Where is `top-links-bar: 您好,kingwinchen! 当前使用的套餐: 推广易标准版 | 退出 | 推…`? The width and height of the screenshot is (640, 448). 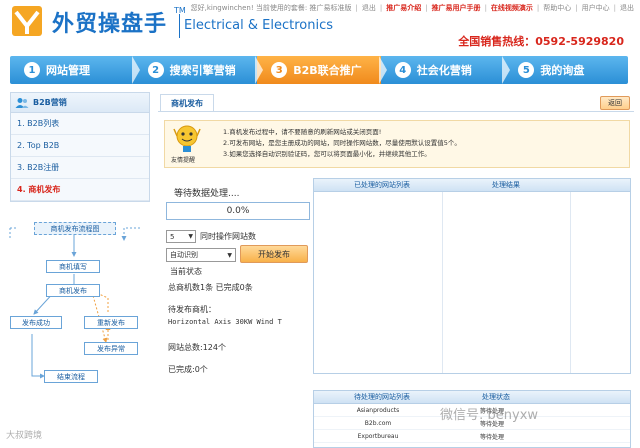
top-links-bar: 您好,kingwinchen! 当前使用的套餐: 推广易标准版 | 退出 | 推… is located at coordinates (412, 8).